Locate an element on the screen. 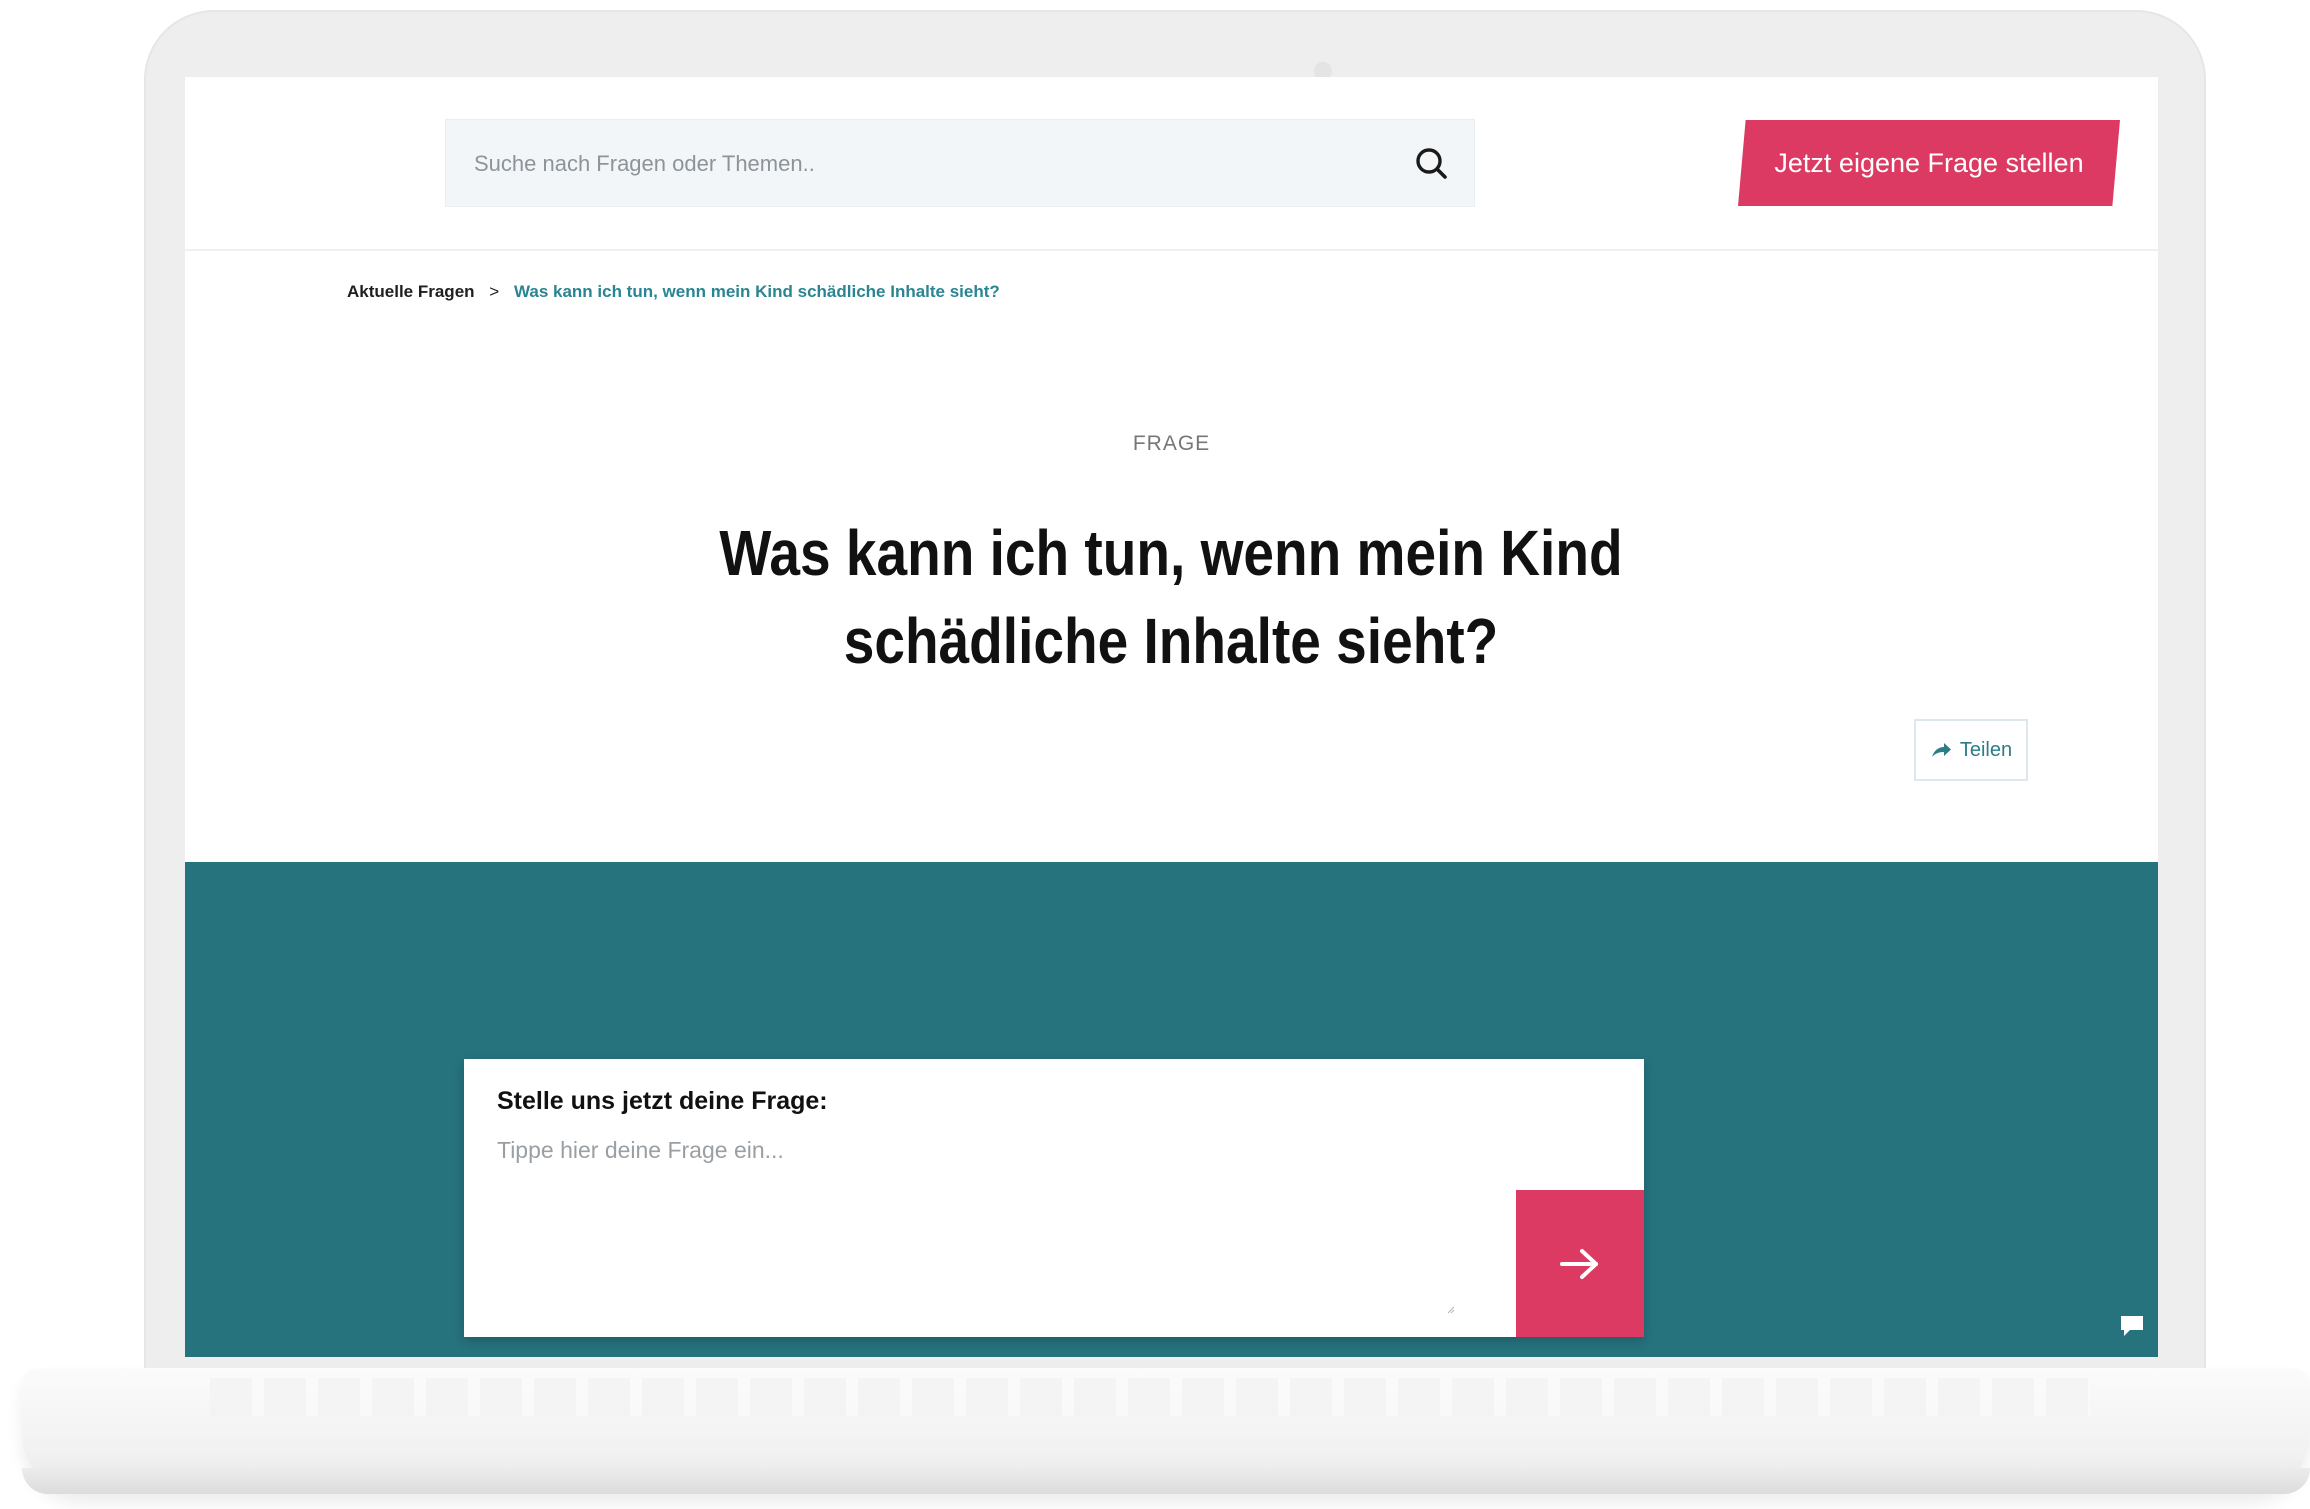 This screenshot has width=2310, height=1509. arrow-right-icon is located at coordinates (1579, 1263).